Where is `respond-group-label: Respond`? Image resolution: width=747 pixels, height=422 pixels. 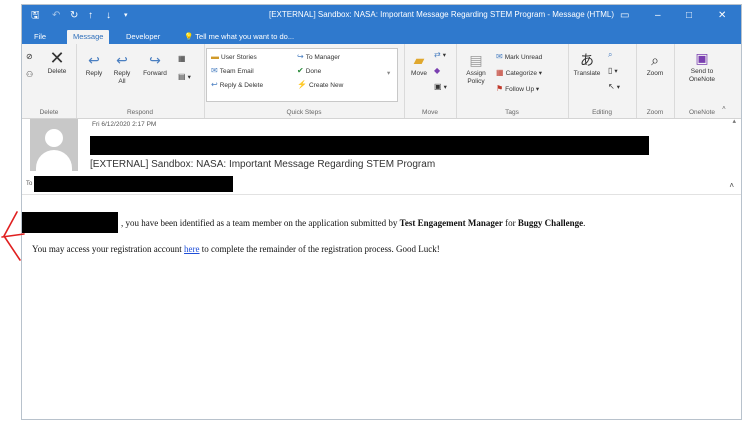 respond-group-label: Respond is located at coordinates (140, 112).